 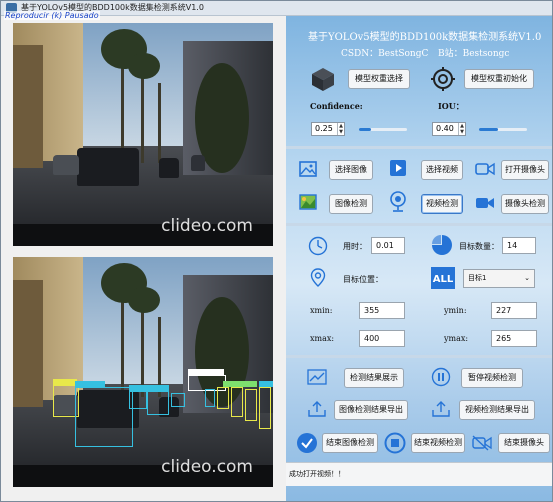 What do you see at coordinates (398, 168) in the screenshot?
I see `video-file-icon` at bounding box center [398, 168].